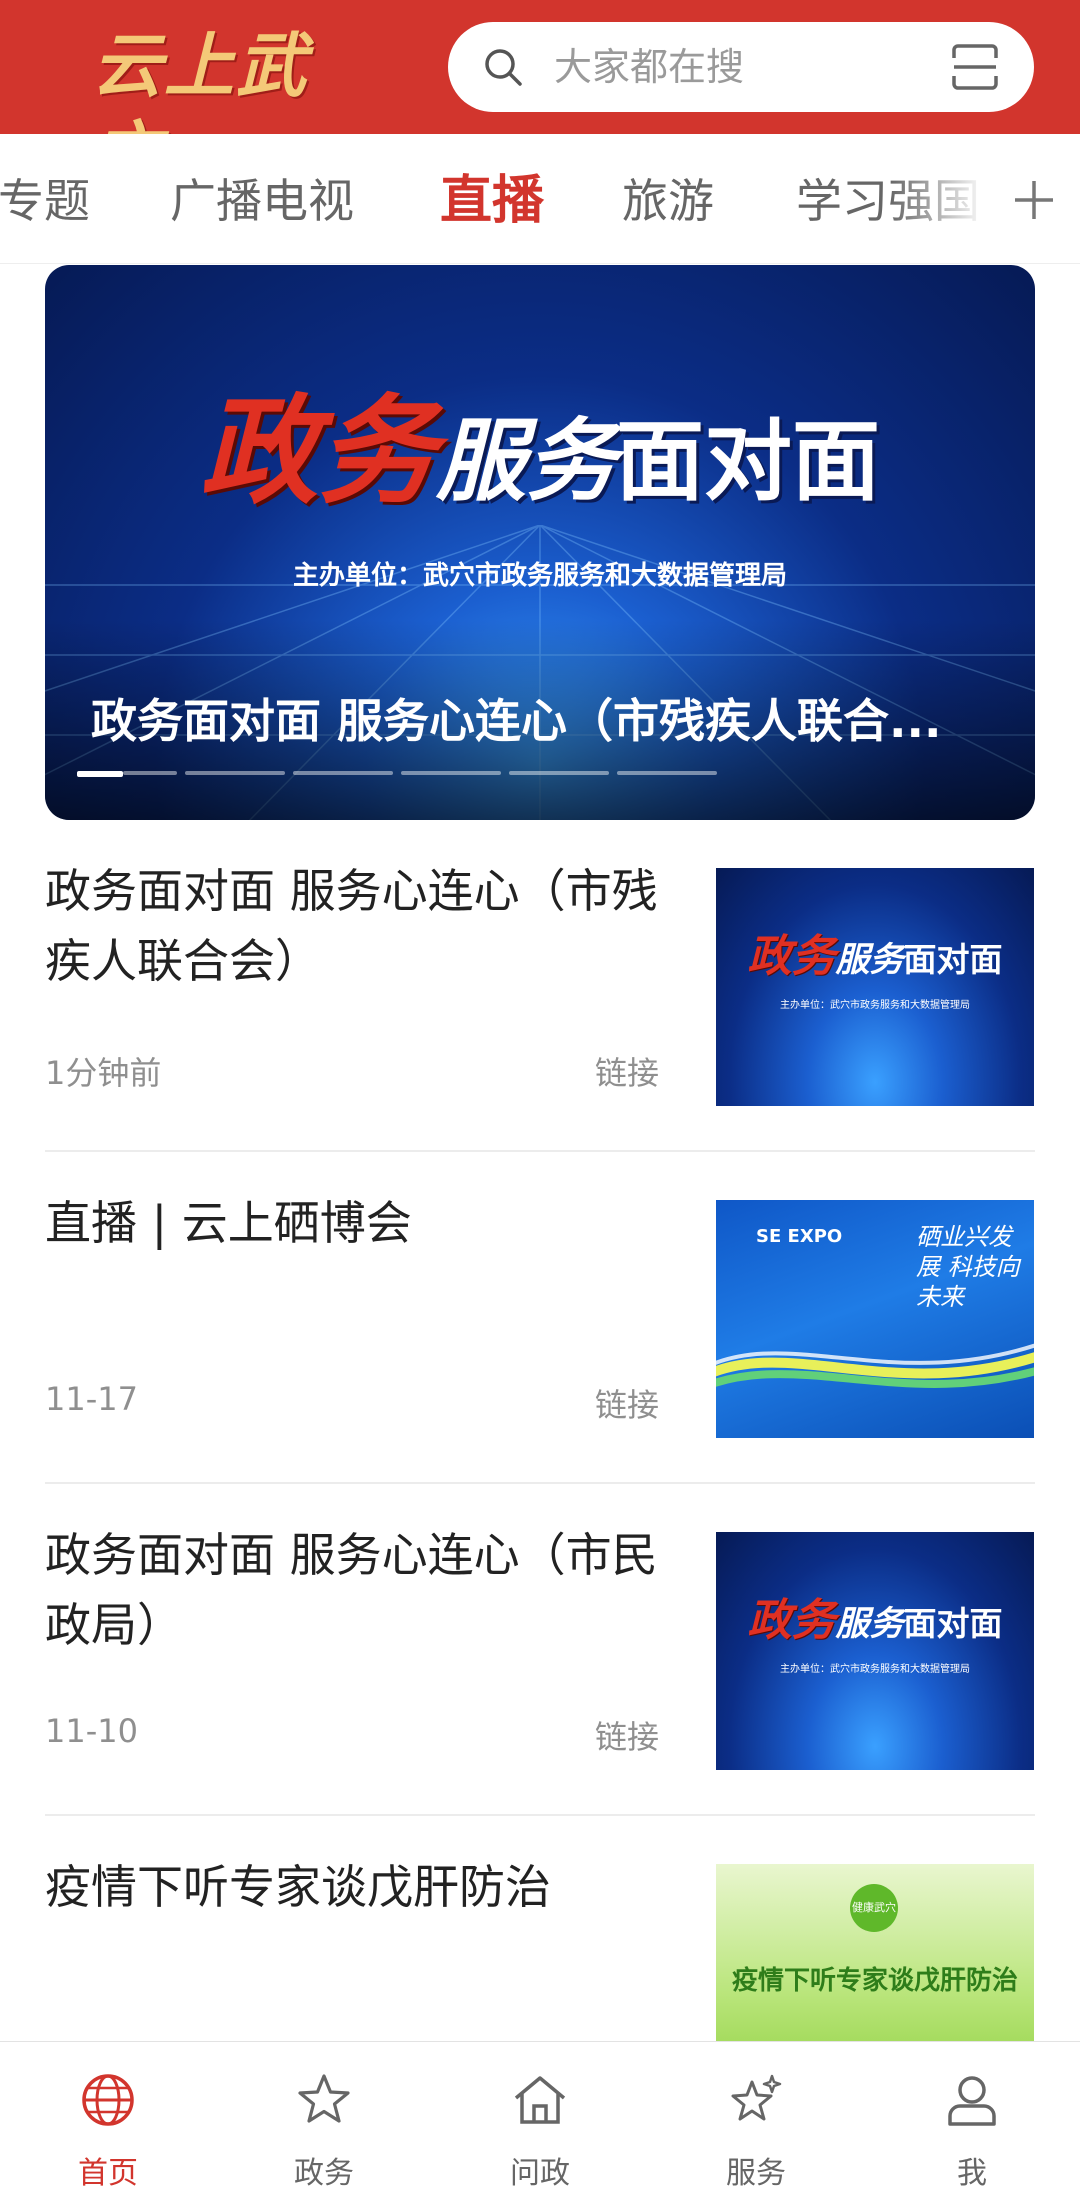  I want to click on search-placeholder: 大家都在搜, so click(649, 67).